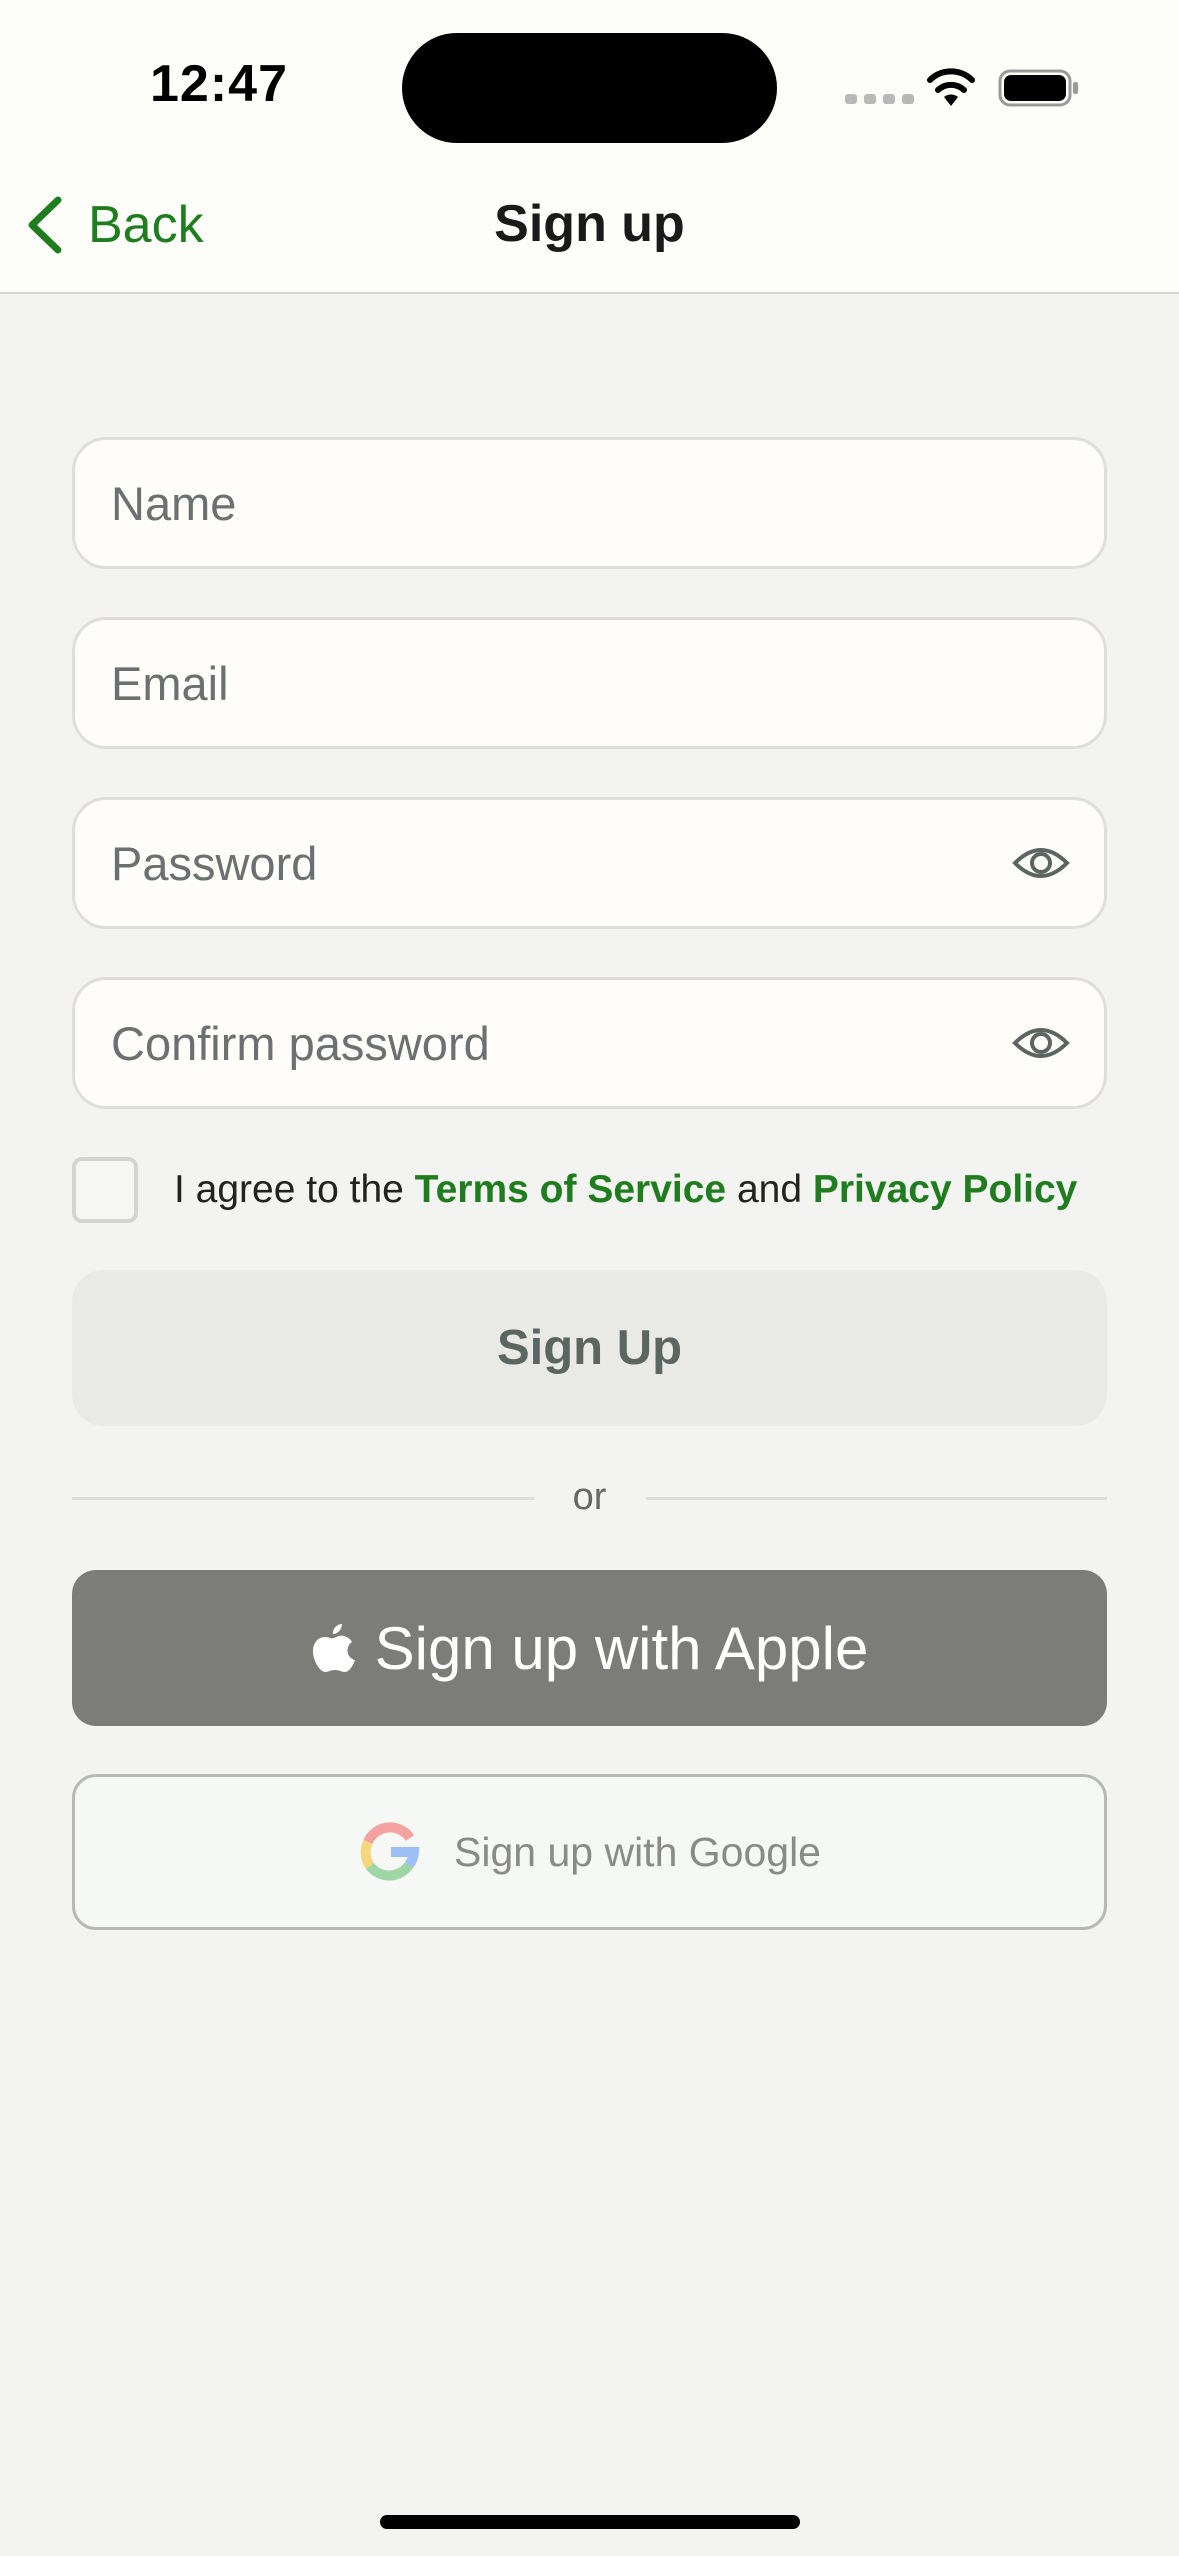 This screenshot has height=2556, width=1179. I want to click on terms-checkbox, so click(105, 1190).